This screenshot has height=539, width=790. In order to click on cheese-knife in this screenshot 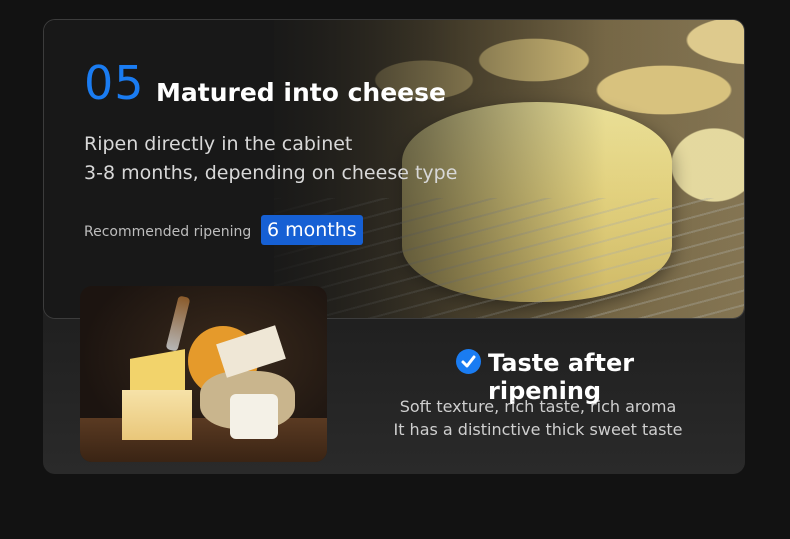, I will do `click(178, 323)`.